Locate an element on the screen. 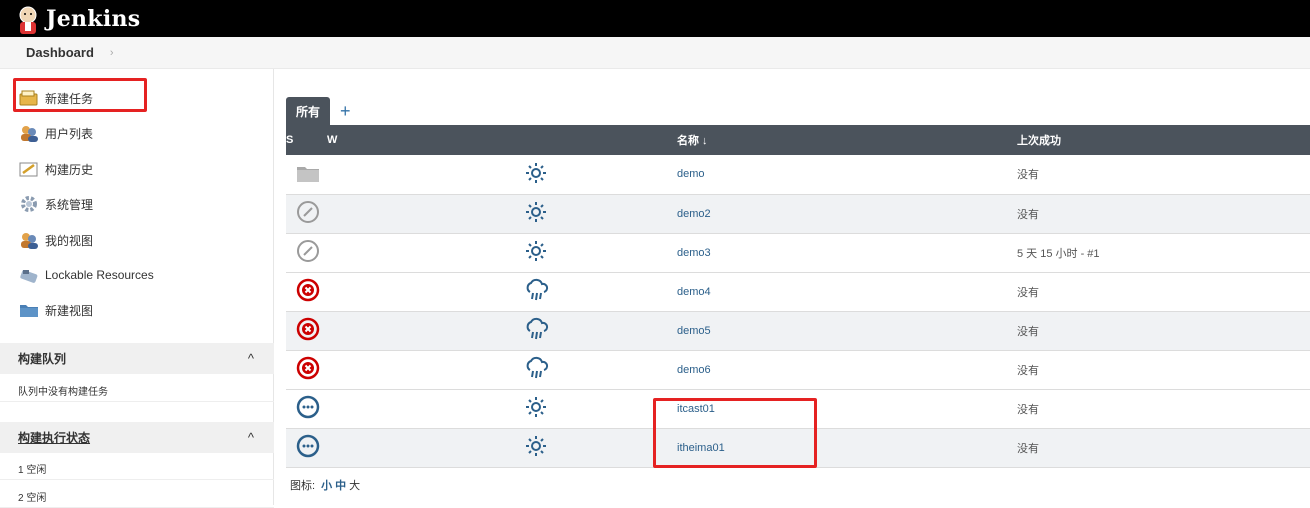 The width and height of the screenshot is (1310, 508). jenkins-butler-logo-icon is located at coordinates (28, 20).